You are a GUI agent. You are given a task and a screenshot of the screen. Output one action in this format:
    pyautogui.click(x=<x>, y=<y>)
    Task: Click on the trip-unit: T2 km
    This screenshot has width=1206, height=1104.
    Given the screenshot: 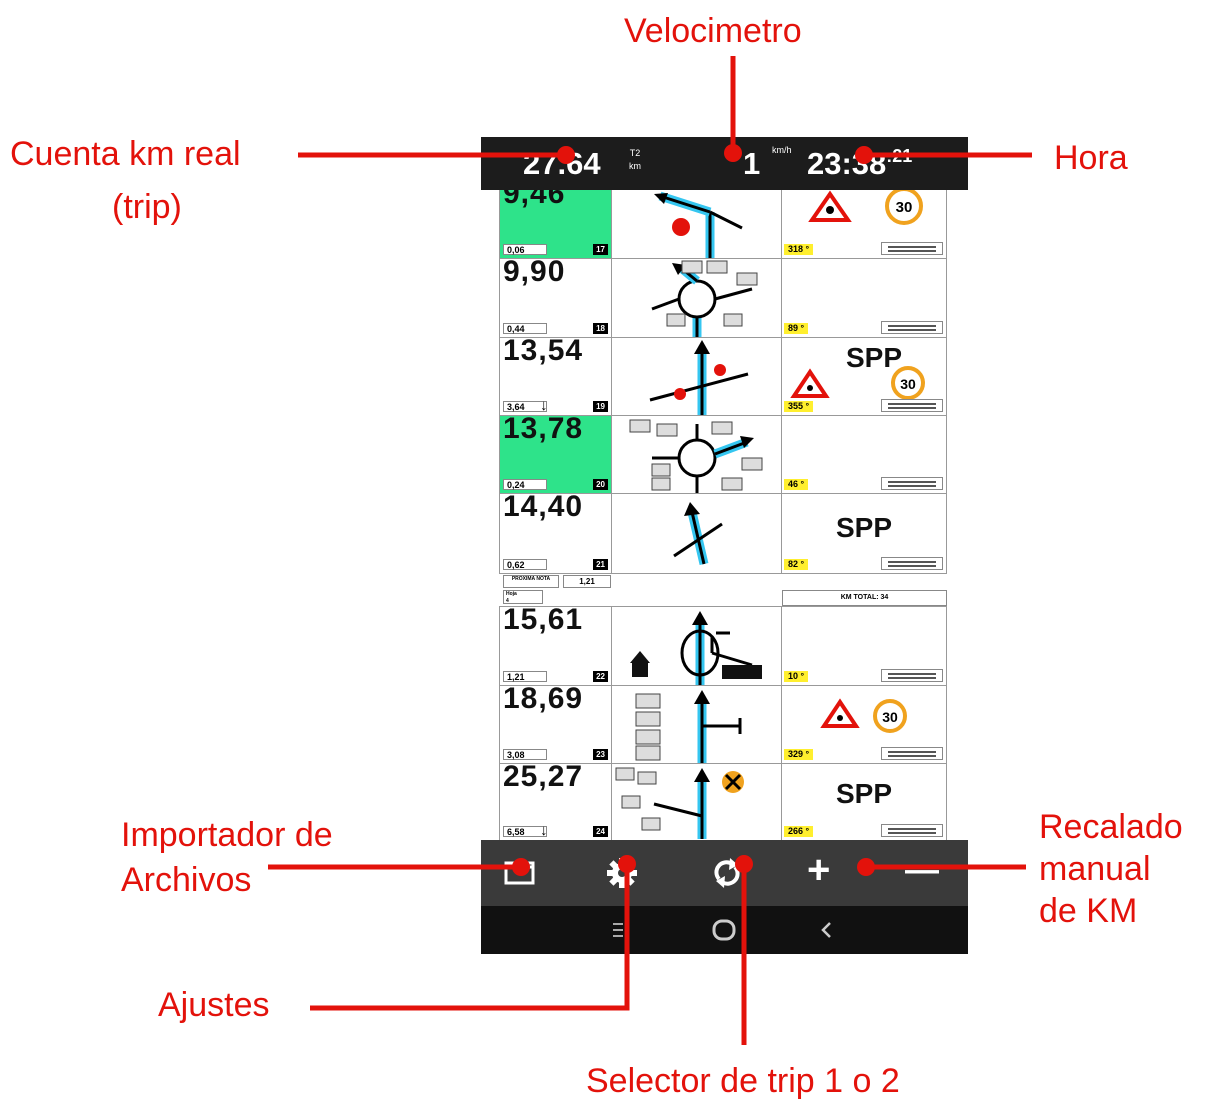 What is the action you would take?
    pyautogui.click(x=635, y=160)
    